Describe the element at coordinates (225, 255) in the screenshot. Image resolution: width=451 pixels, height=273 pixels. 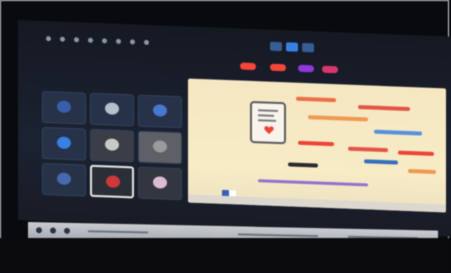
I see `desk-surface` at that location.